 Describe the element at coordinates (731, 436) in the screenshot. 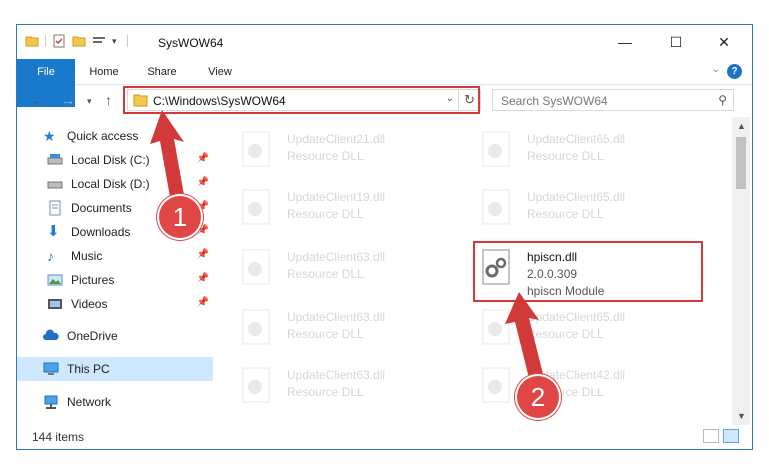

I see `large-icons-view-icon` at that location.